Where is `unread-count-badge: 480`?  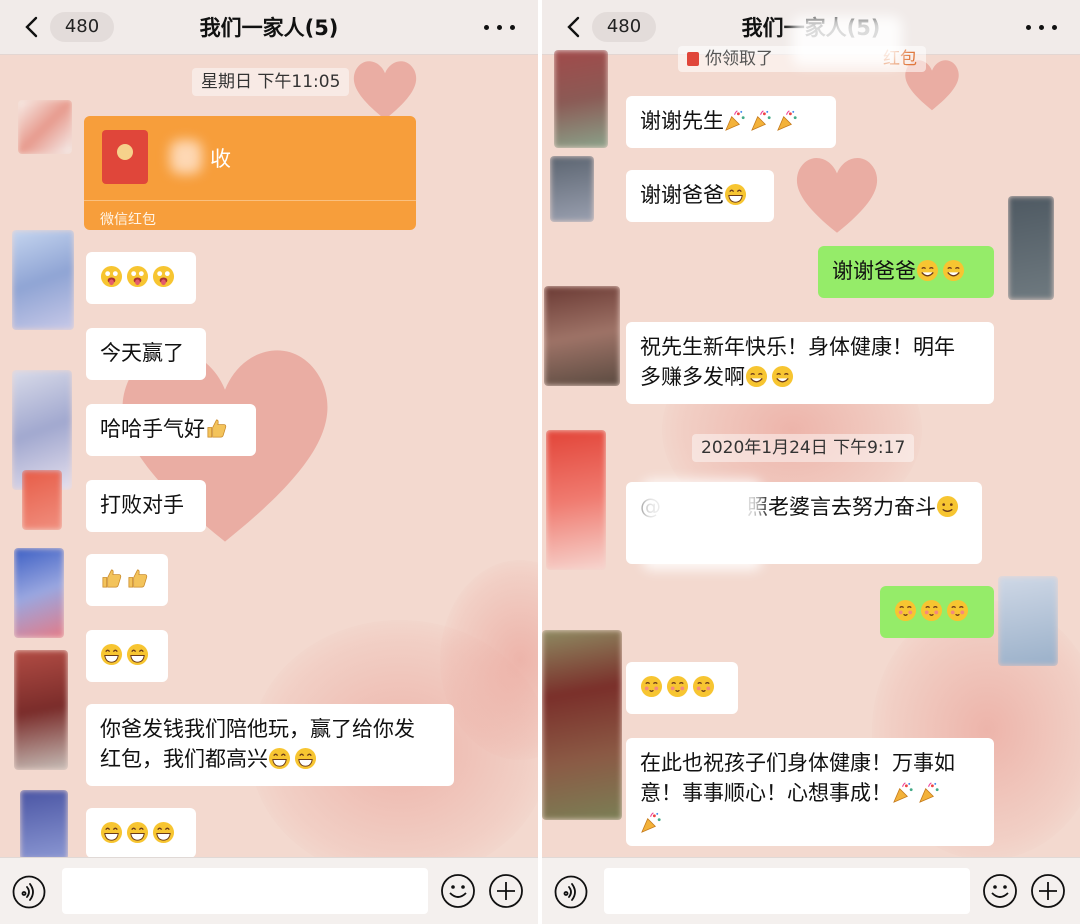
unread-count-badge: 480 is located at coordinates (624, 27).